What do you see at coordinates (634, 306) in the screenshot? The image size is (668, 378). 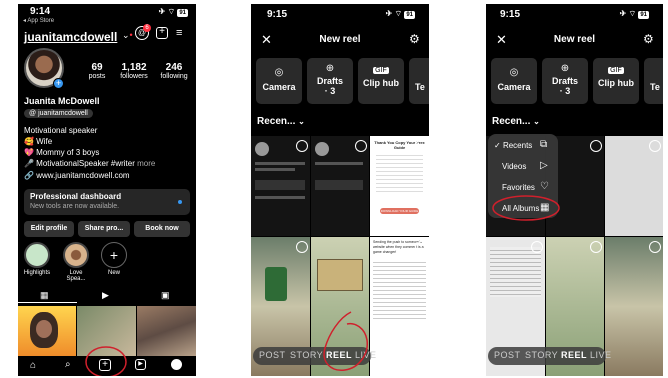 I see `media-thumbnail` at bounding box center [634, 306].